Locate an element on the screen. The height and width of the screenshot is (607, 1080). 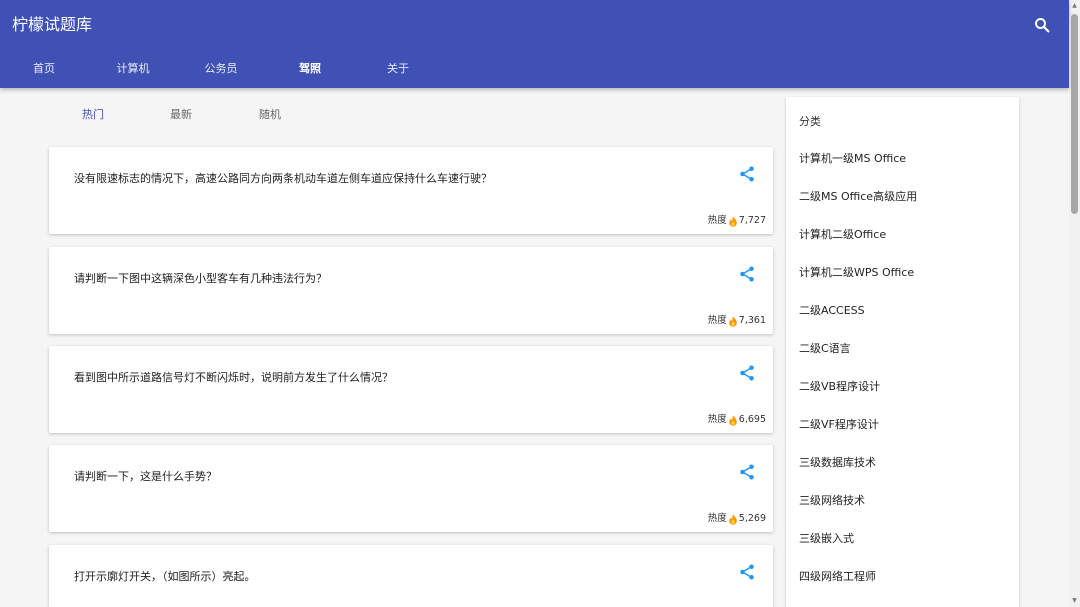
main-nav: 首页 计算机 公务员 驾照 关于 is located at coordinates (235, 69).